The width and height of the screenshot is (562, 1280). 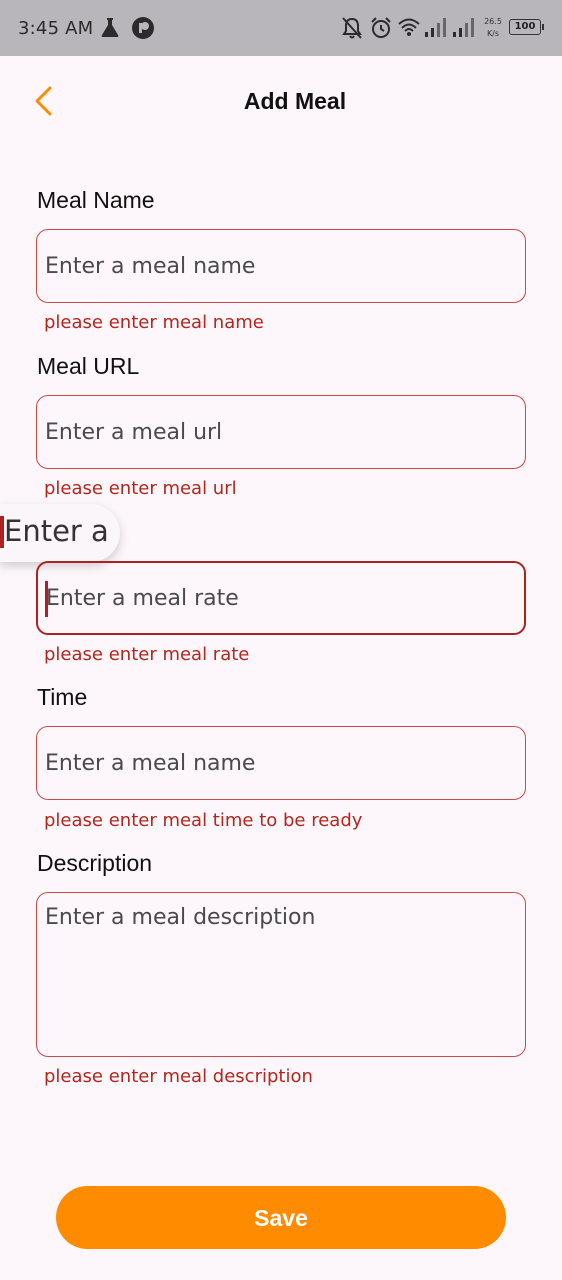 I want to click on meal-rate-input, so click(x=281, y=598).